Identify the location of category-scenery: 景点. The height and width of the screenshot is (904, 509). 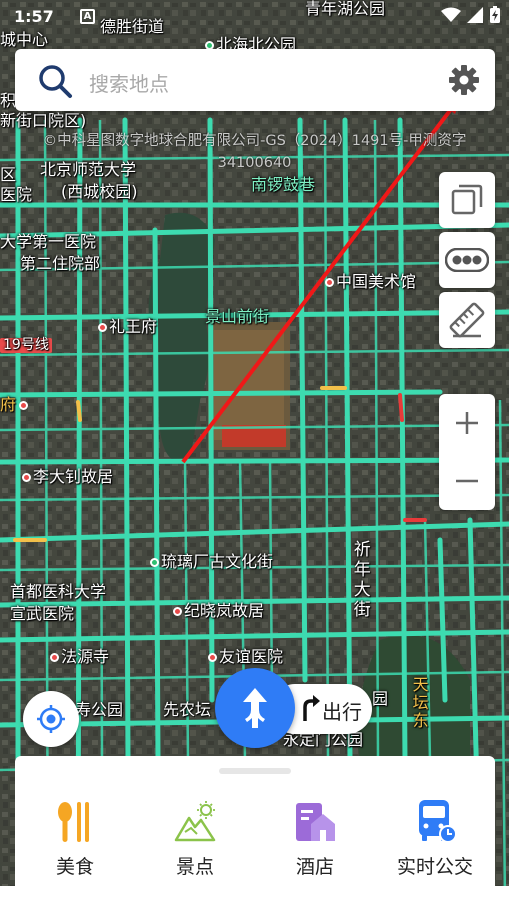
(195, 841).